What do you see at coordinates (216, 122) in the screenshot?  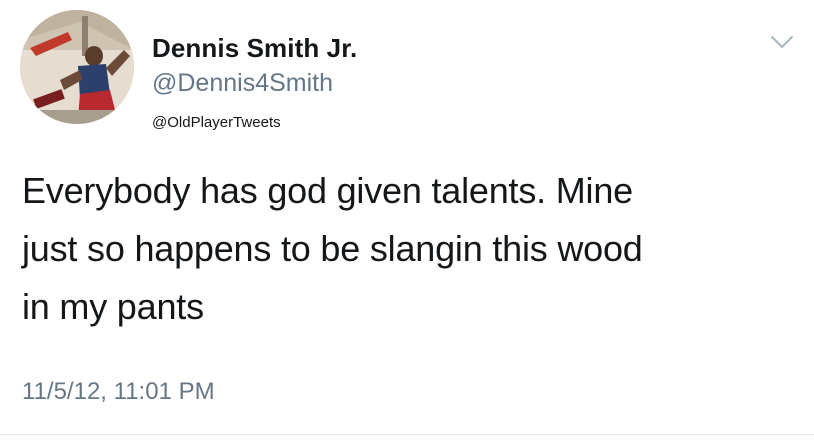 I see `watermark-text: @OldPlayerTweets` at bounding box center [216, 122].